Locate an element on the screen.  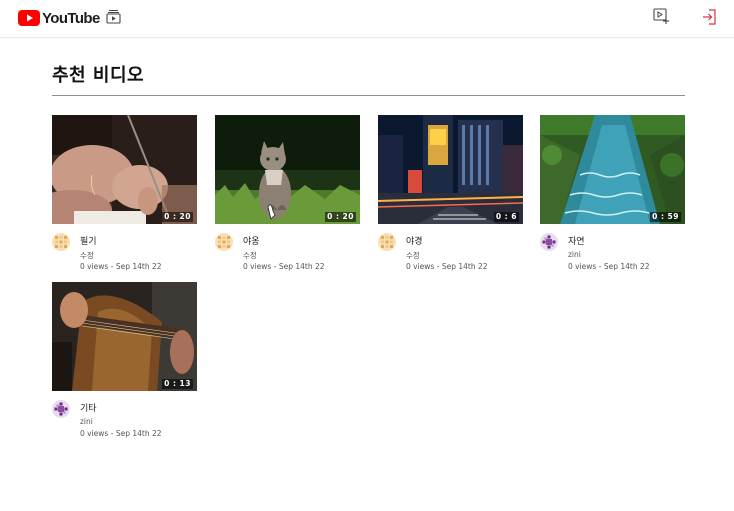
video-card: 0 : 20 필기 수정 0 views - Sep 14th 22 is located at coordinates (124, 193).